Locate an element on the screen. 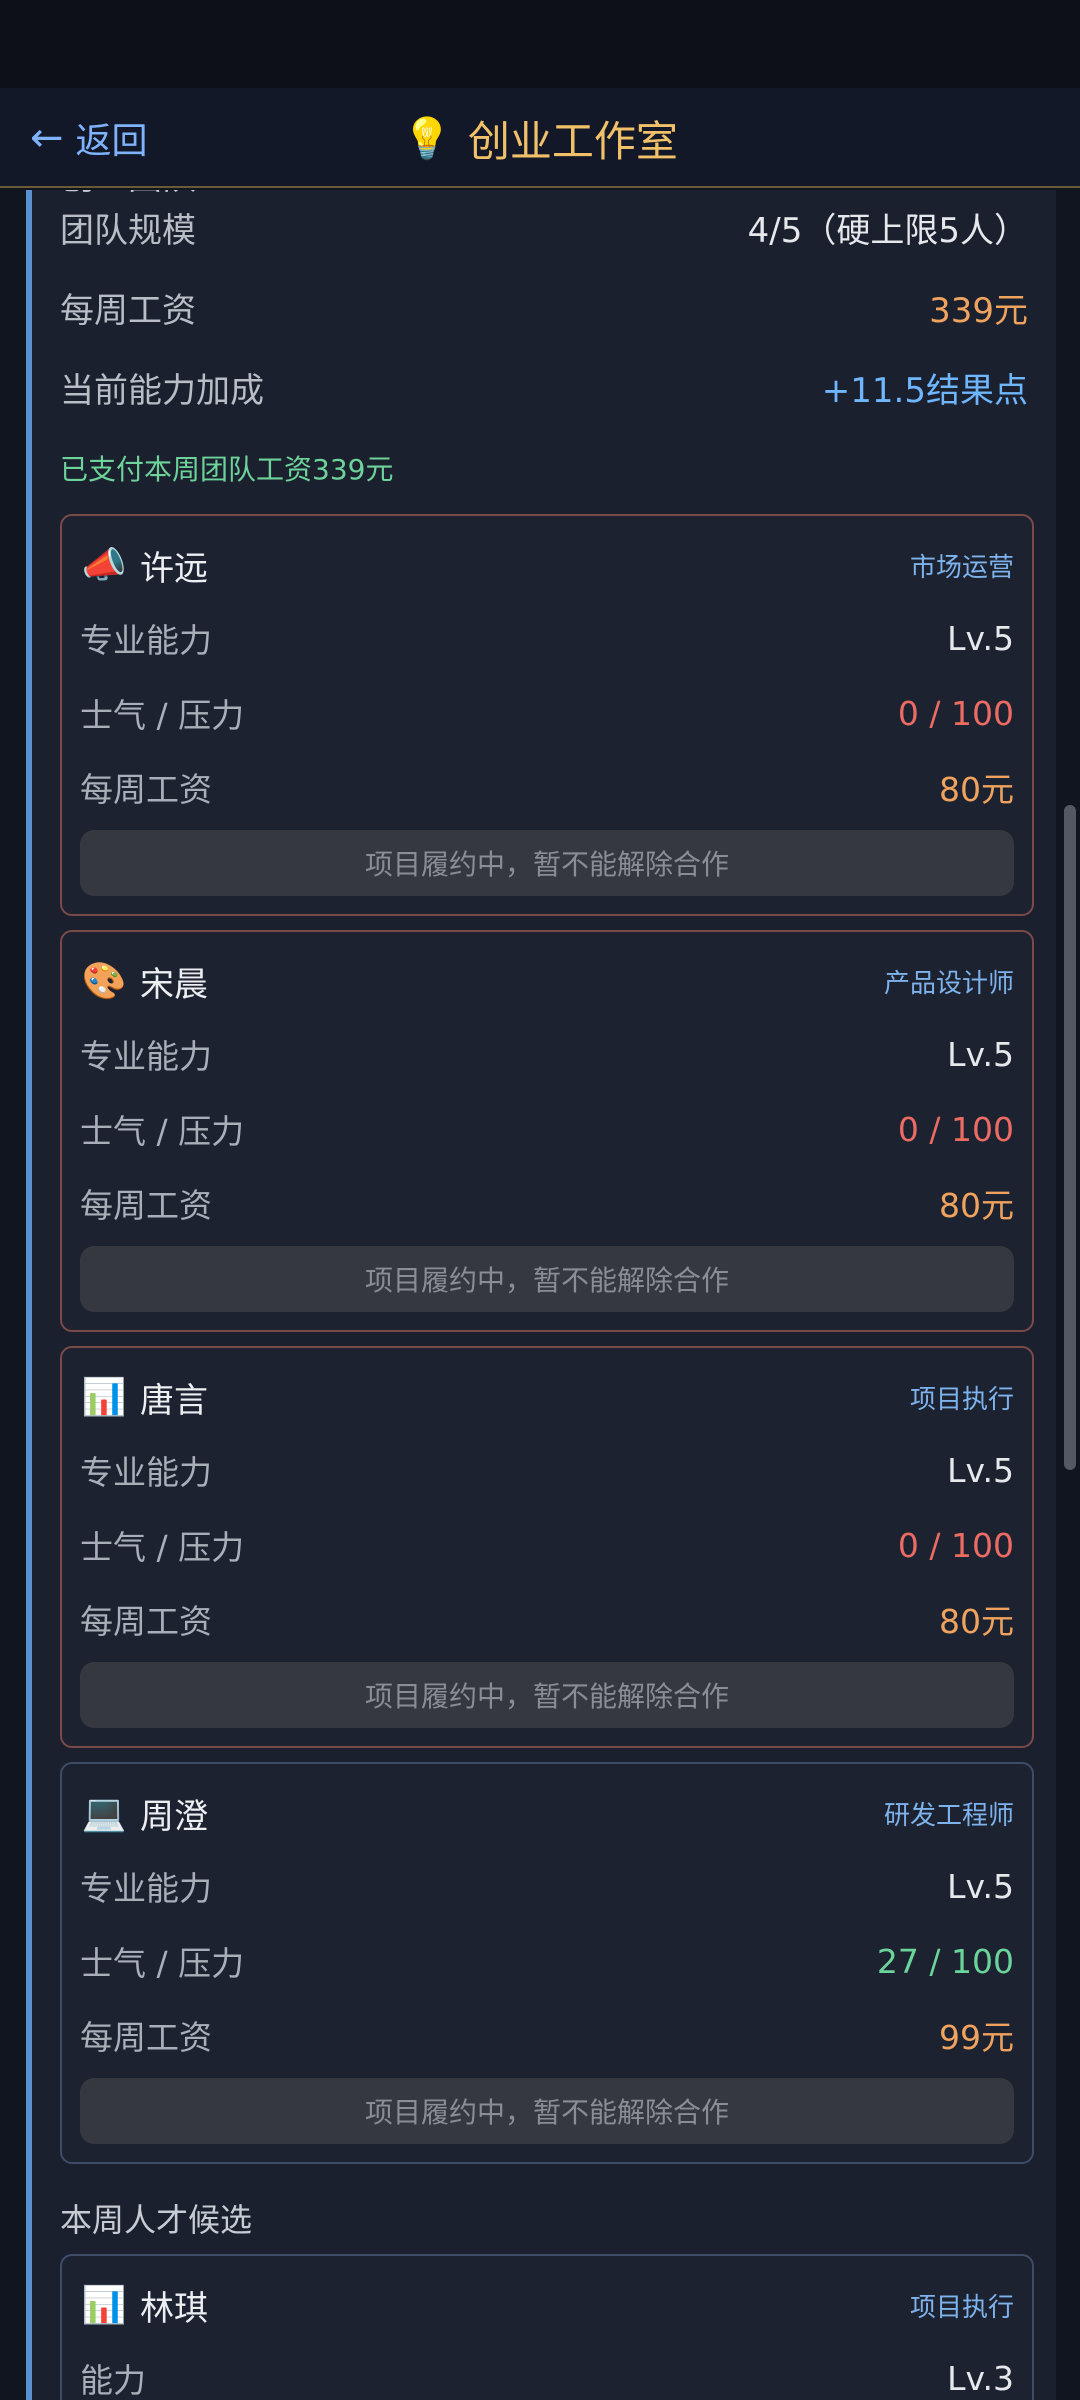 The image size is (1080, 2400). morale-row: 士气 / 压力 27 / 100 is located at coordinates (547, 1961).